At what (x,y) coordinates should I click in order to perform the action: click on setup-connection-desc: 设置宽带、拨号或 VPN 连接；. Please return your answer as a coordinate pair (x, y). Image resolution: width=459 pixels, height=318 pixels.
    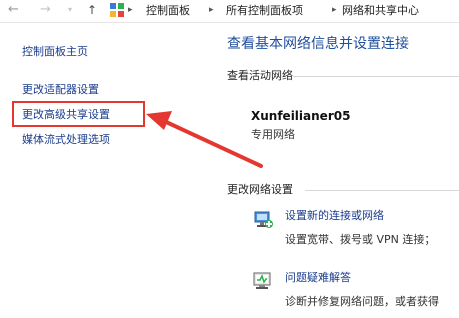
    Looking at the image, I should click on (360, 239).